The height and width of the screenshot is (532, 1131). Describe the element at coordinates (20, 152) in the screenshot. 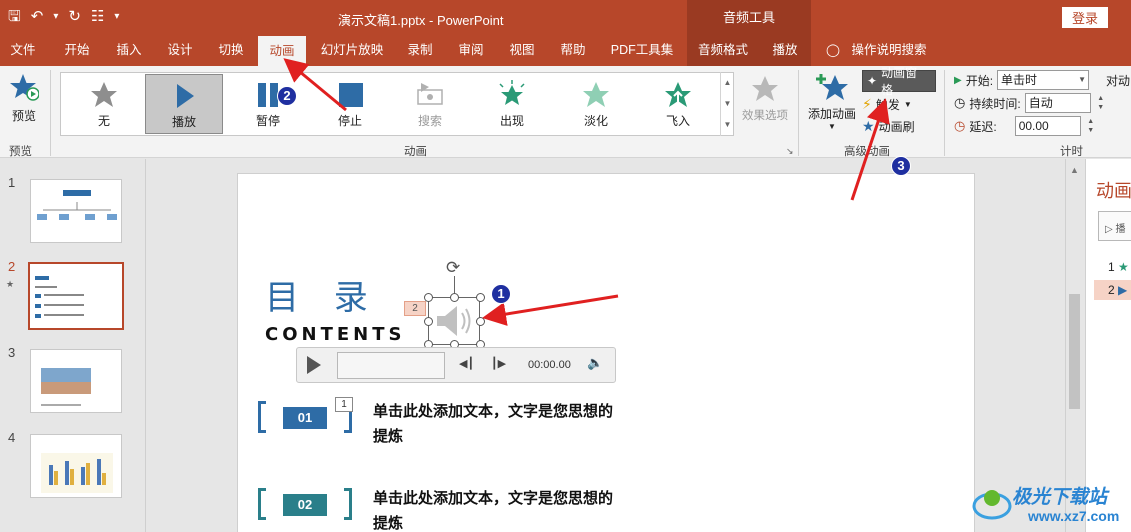

I see `preview-group-label: 预览` at that location.